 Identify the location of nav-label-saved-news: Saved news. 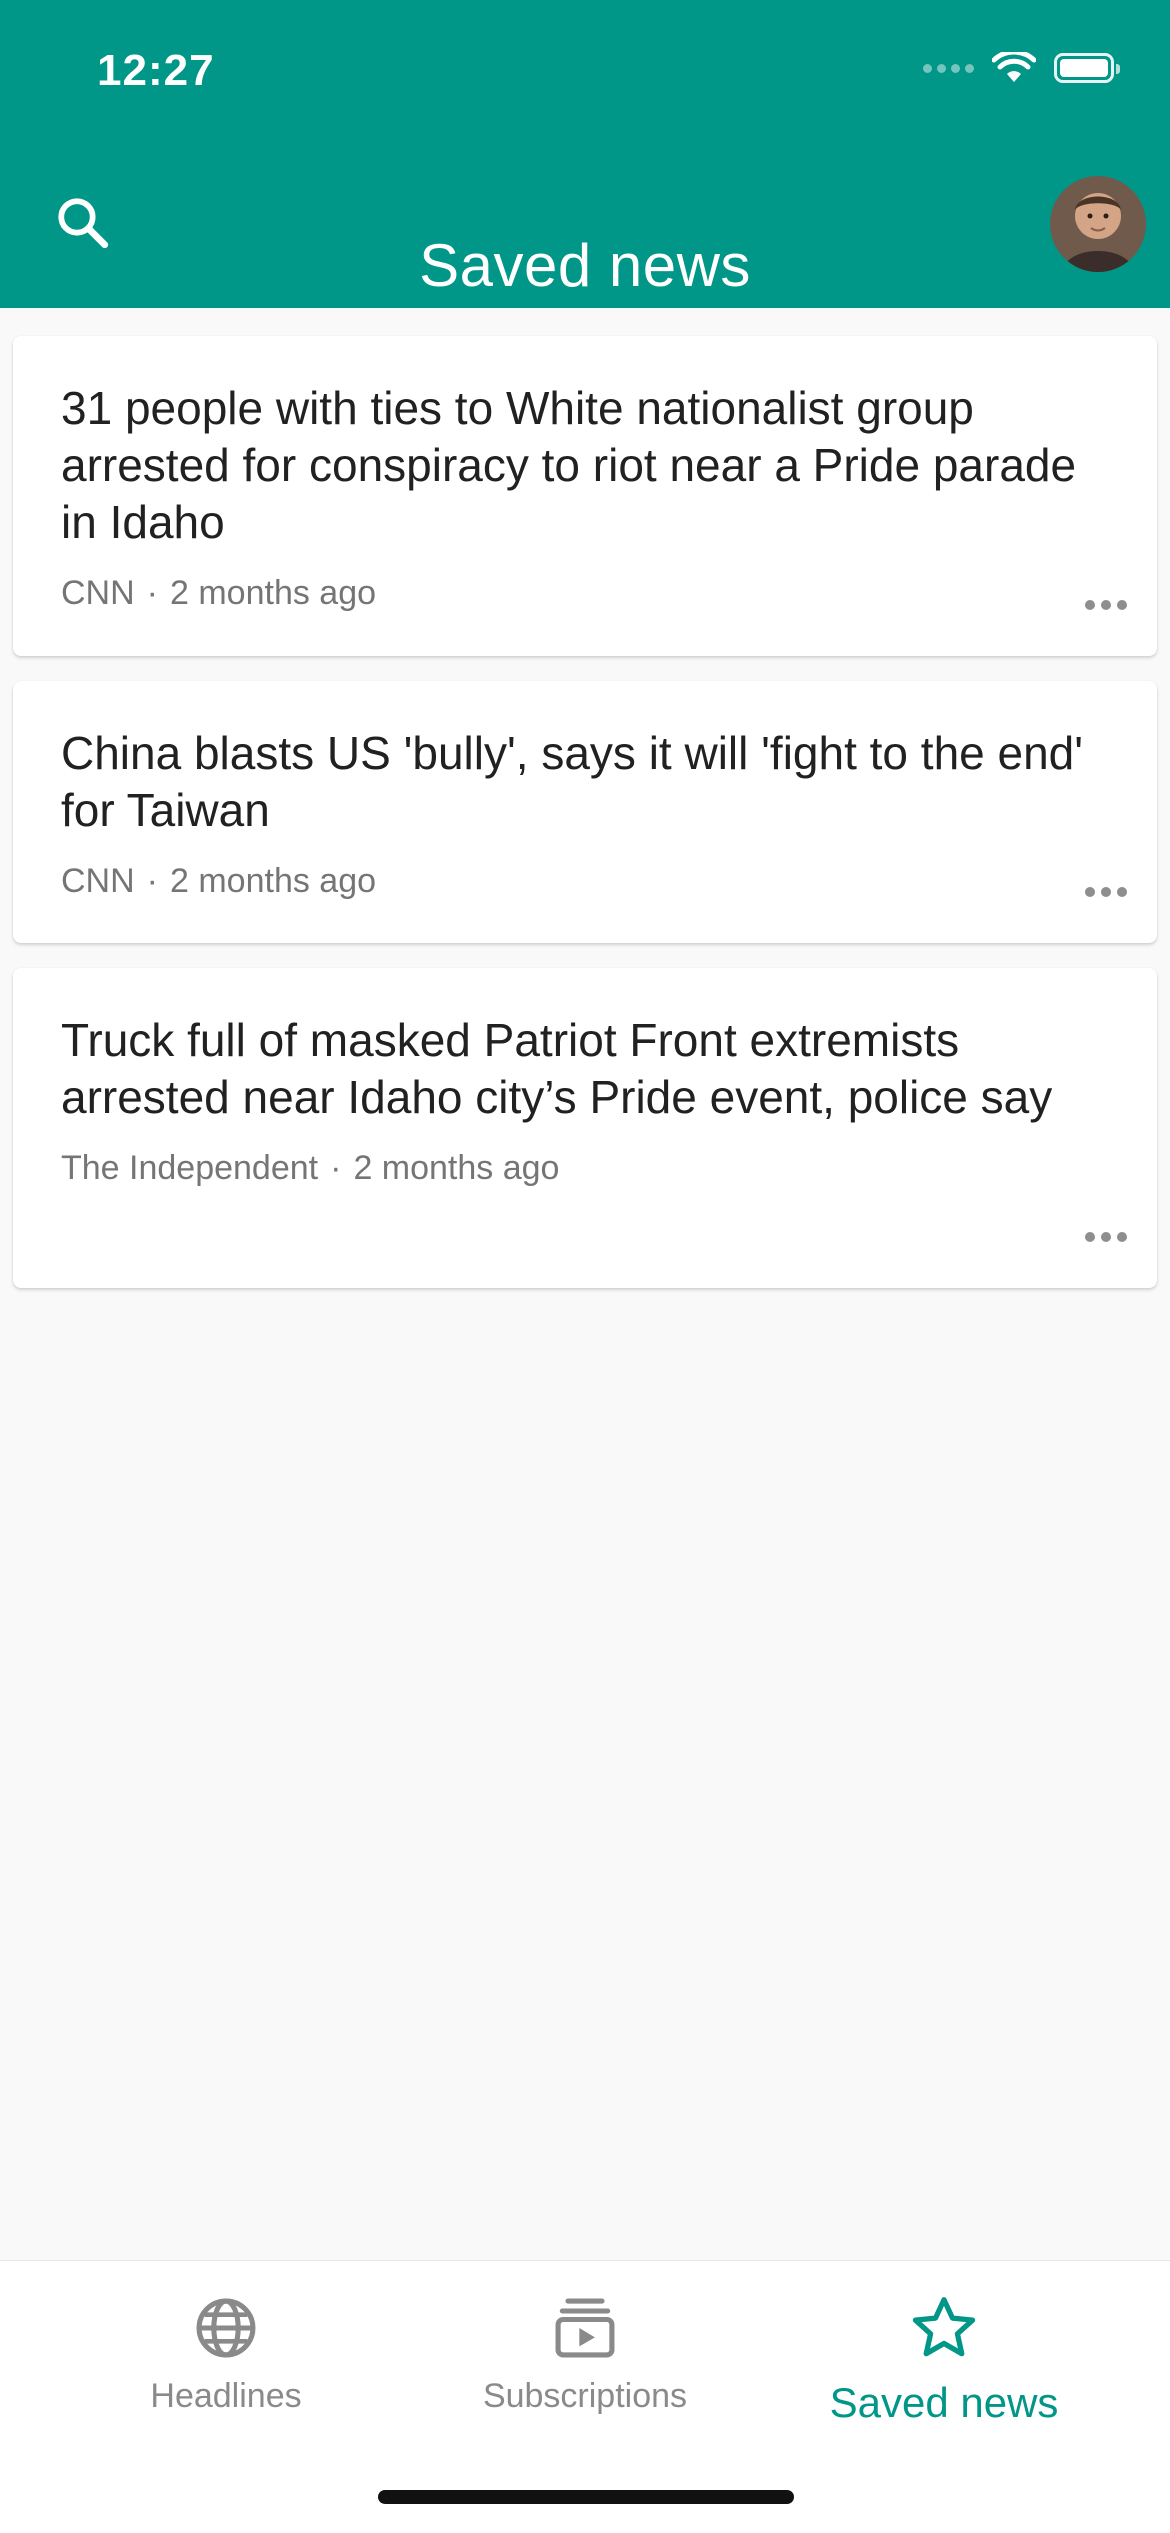
(944, 2402).